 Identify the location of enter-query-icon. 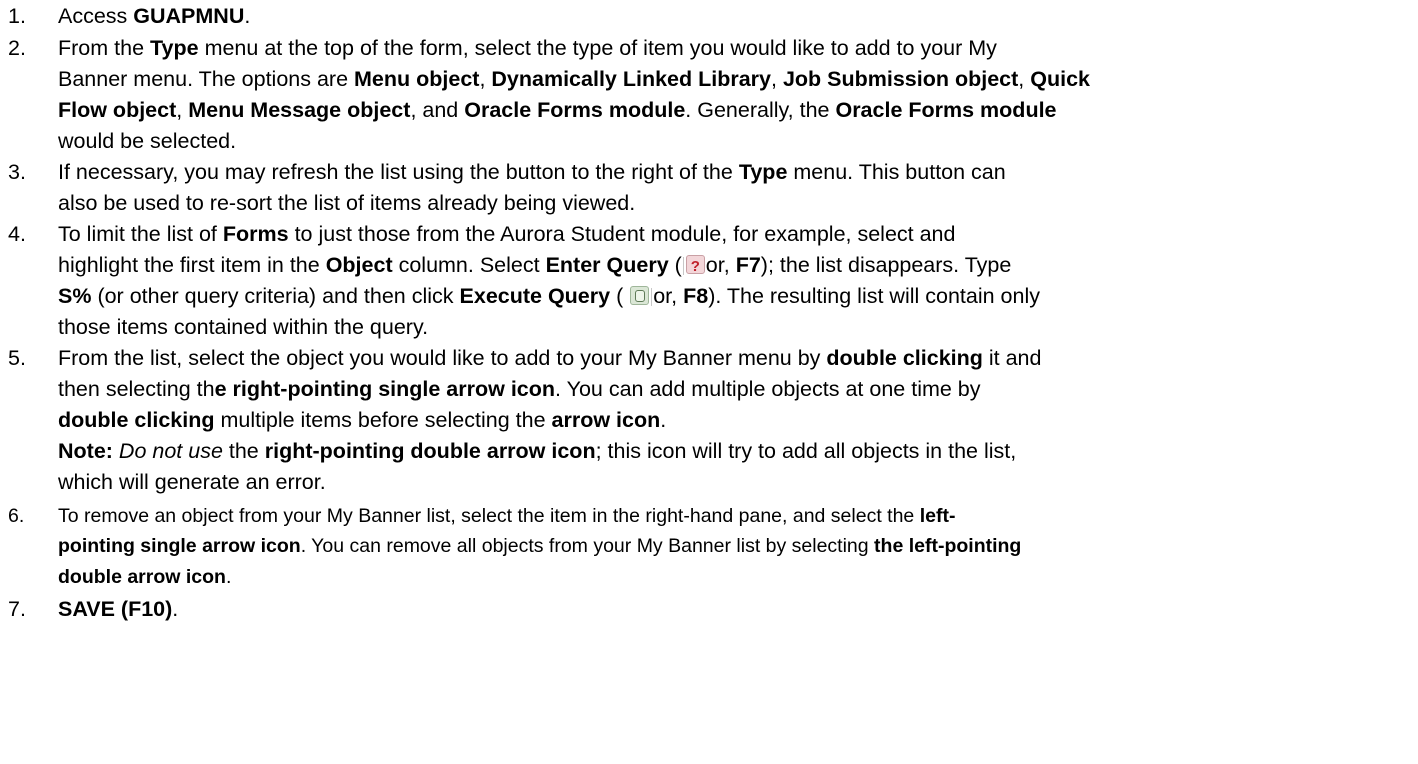
(694, 267).